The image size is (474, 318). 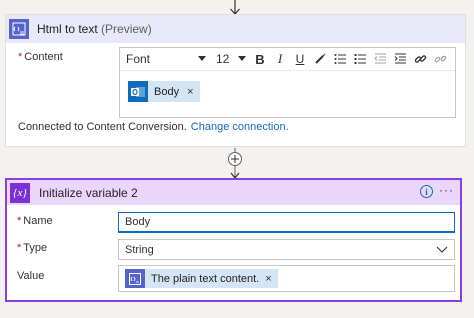 I want to click on link-icon, so click(x=420, y=59).